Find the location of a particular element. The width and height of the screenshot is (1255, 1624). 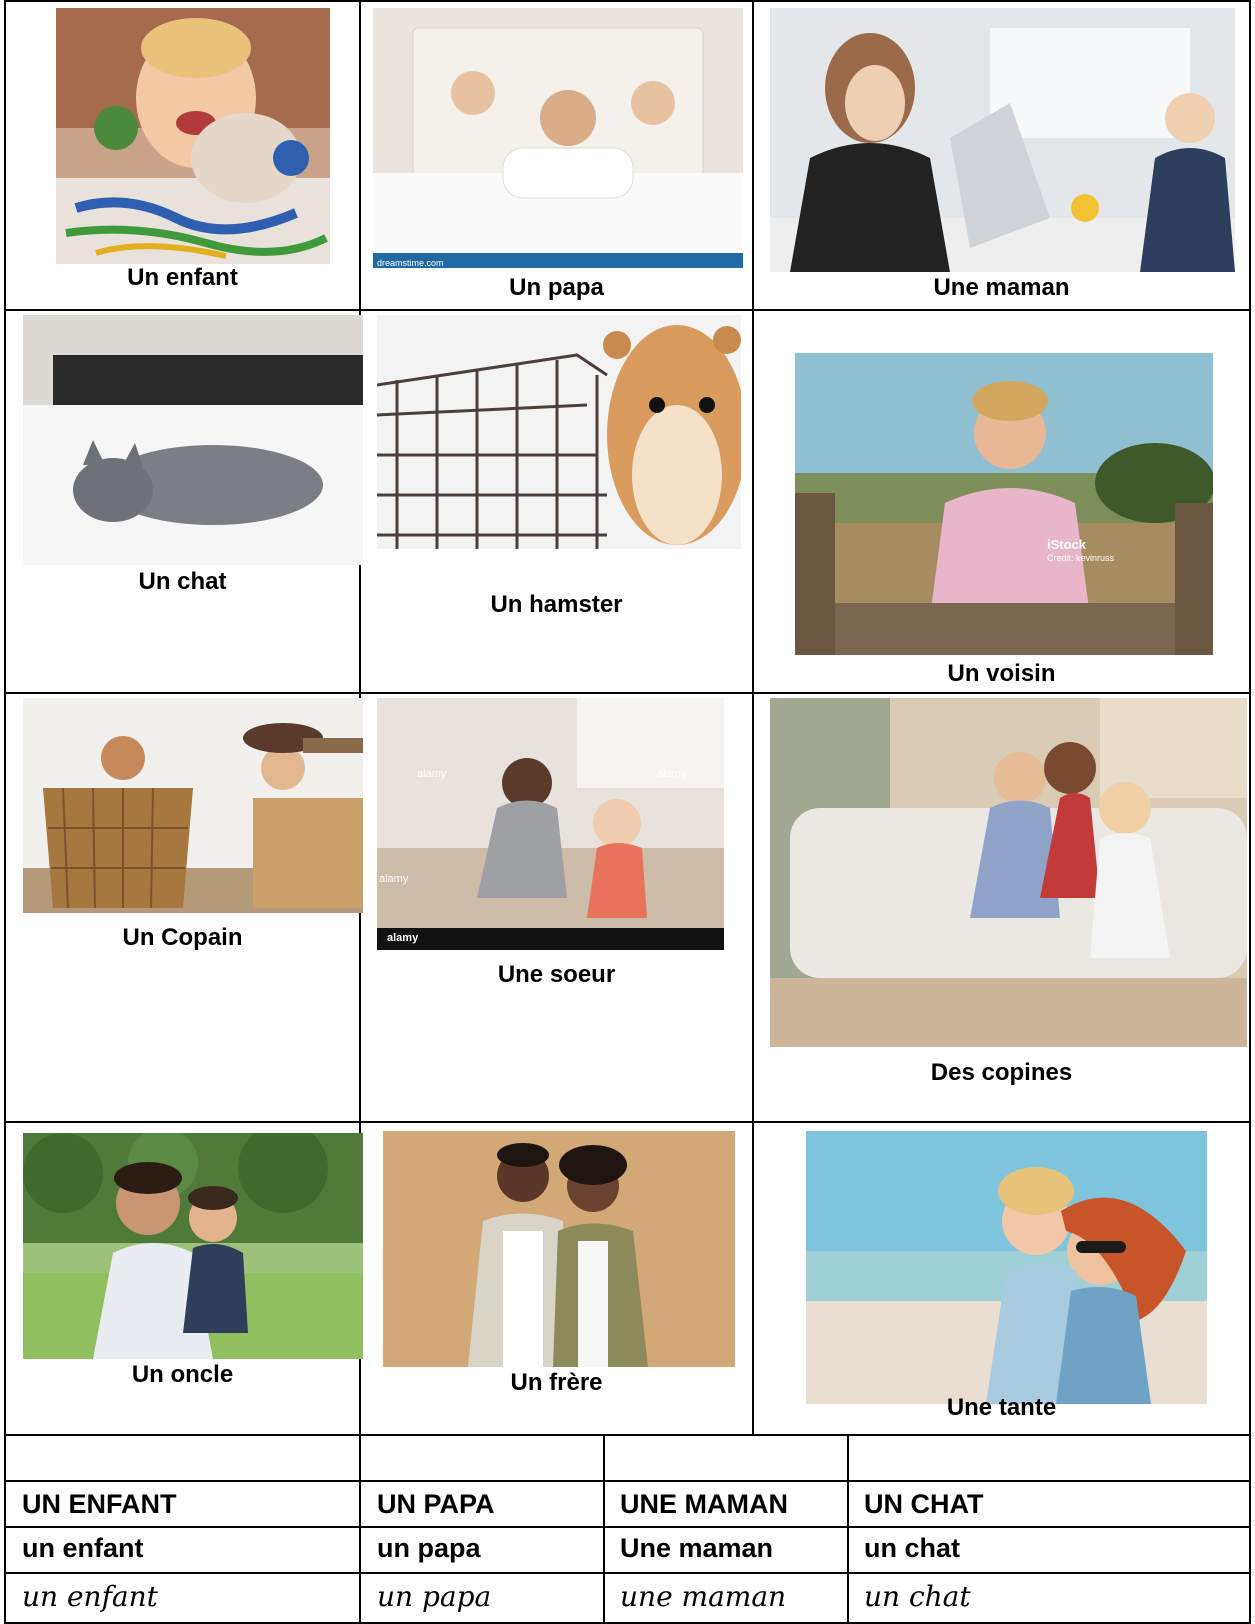

watermark-bar-text: alamy is located at coordinates (403, 938).